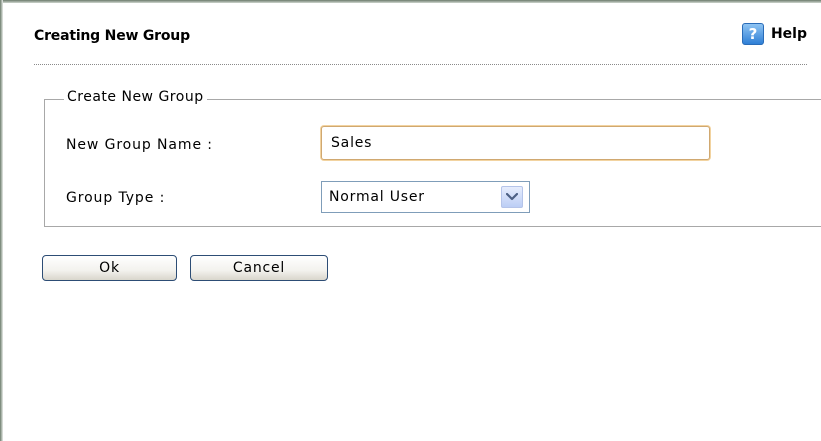 The height and width of the screenshot is (441, 821). I want to click on group-name-input, so click(515, 143).